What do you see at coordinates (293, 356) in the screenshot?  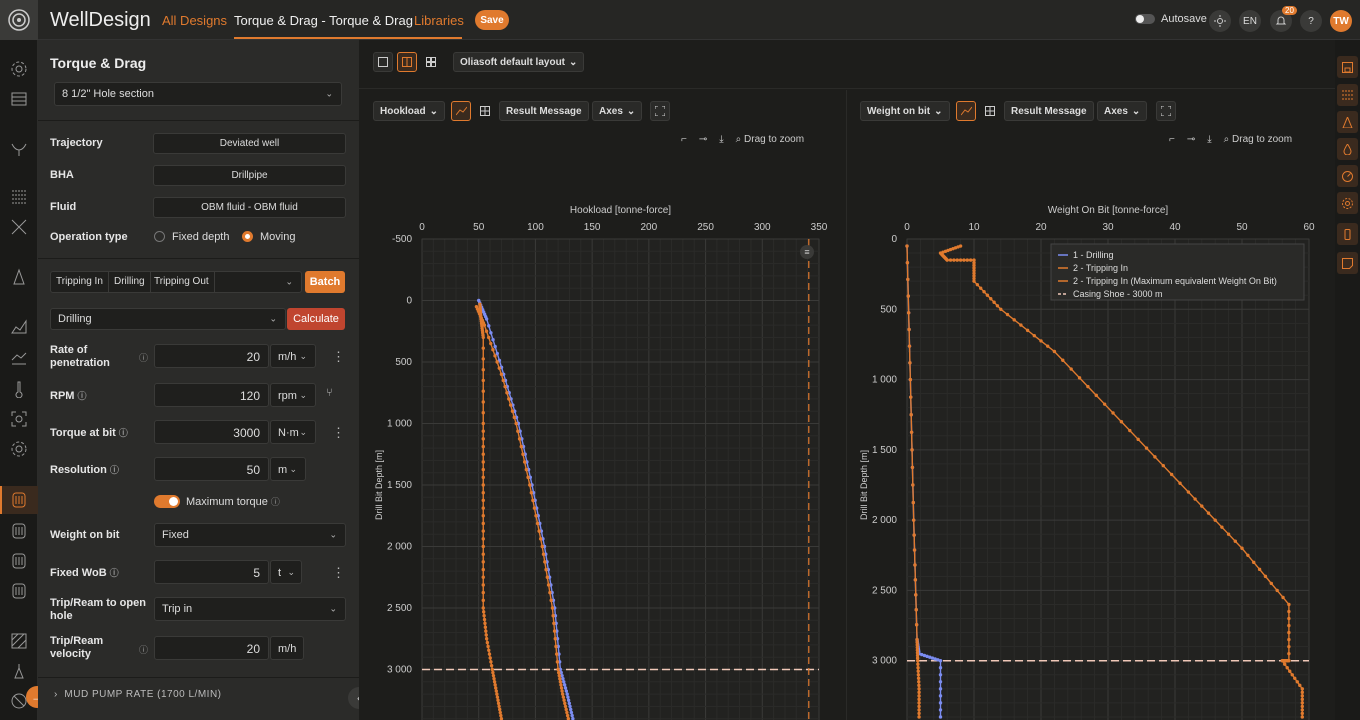 I see `rop-unit-select: m/h ⌄` at bounding box center [293, 356].